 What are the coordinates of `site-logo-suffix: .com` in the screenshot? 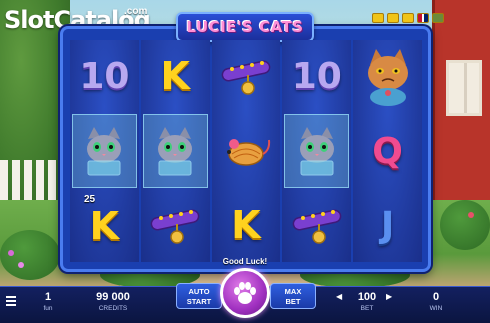 It's located at (136, 11).